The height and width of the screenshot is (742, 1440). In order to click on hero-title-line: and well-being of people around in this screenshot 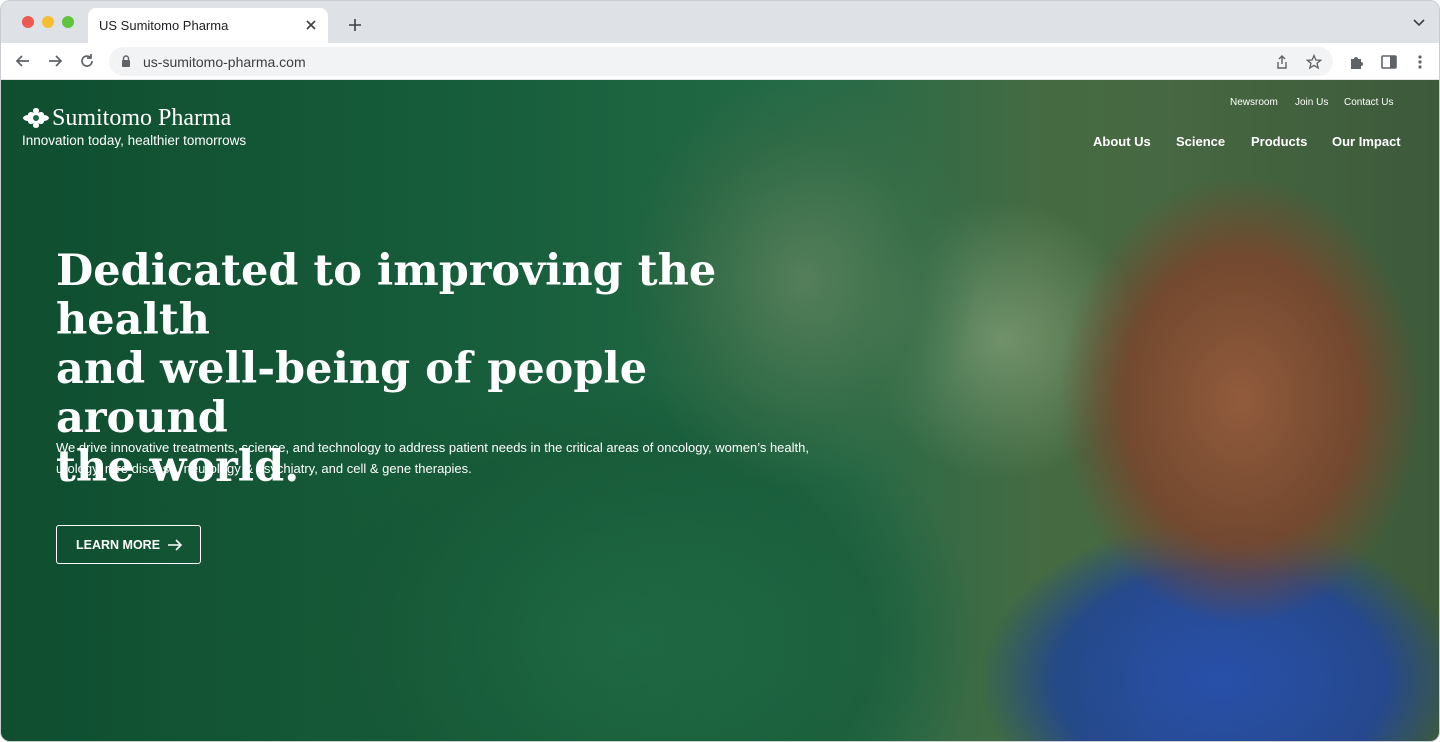, I will do `click(352, 393)`.